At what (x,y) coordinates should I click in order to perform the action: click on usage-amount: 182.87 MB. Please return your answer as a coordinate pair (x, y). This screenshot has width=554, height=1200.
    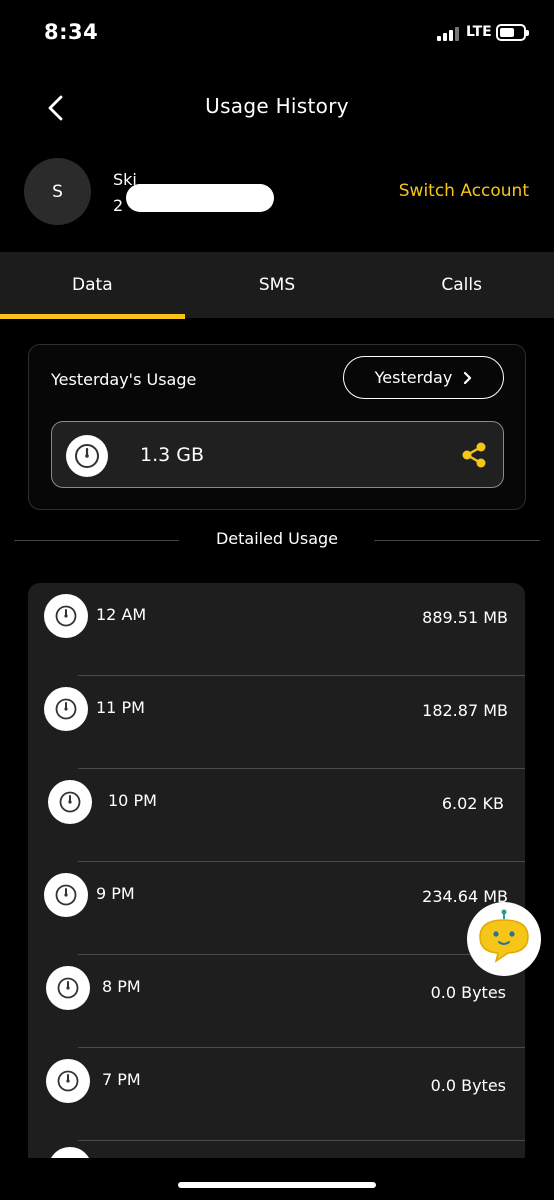
    Looking at the image, I should click on (465, 710).